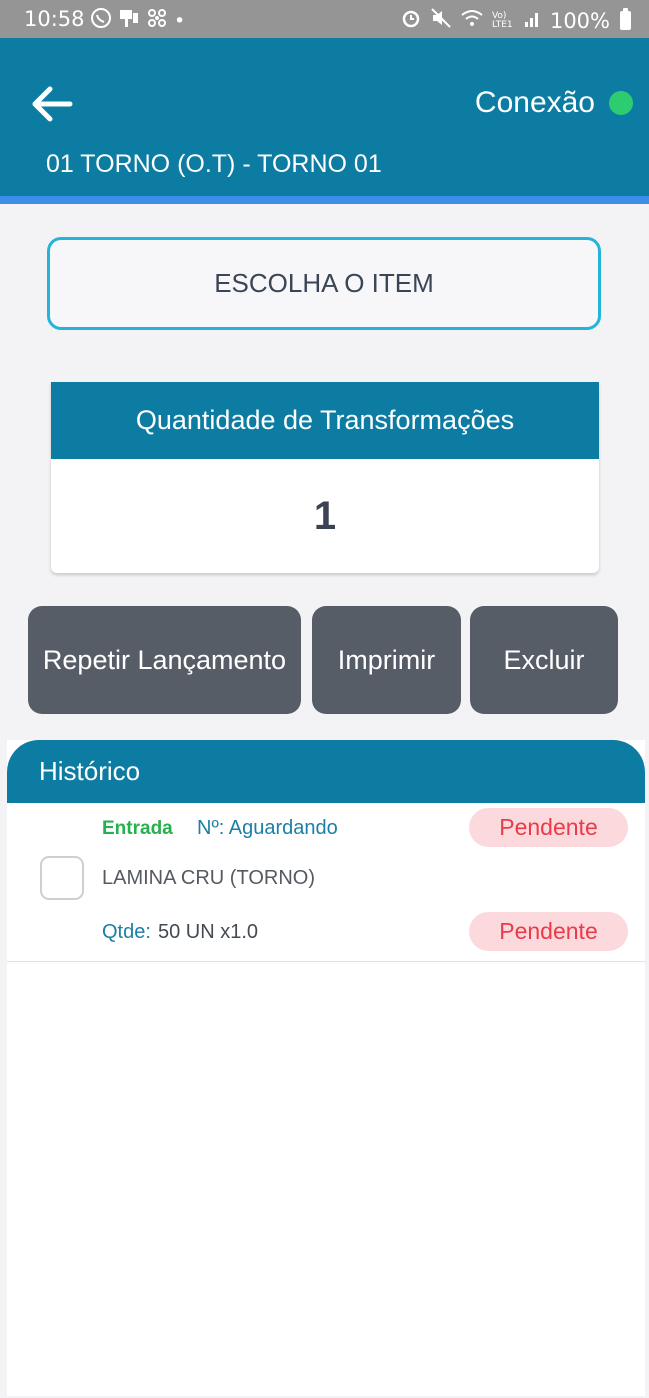  I want to click on volte-icon: Vo) LTE1, so click(502, 20).